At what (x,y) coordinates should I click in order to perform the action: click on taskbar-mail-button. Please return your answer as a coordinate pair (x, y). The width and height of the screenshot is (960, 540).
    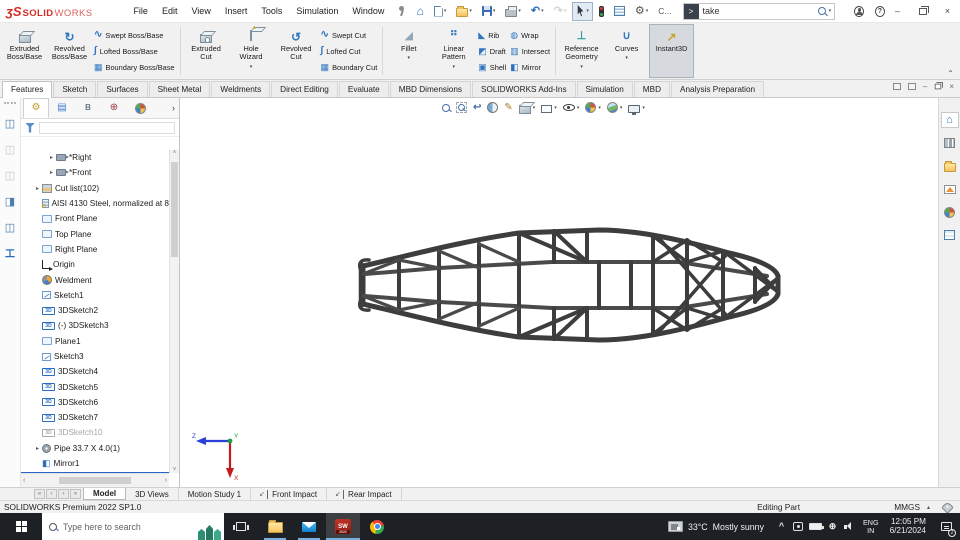
    Looking at the image, I should click on (309, 526).